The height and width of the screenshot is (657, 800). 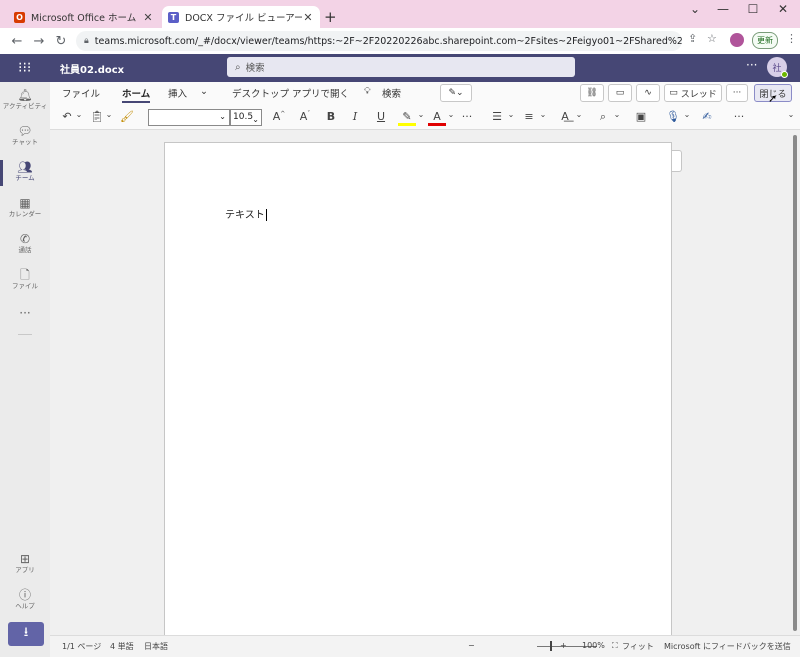 I want to click on rail-label: カレンダー, so click(x=25, y=214).